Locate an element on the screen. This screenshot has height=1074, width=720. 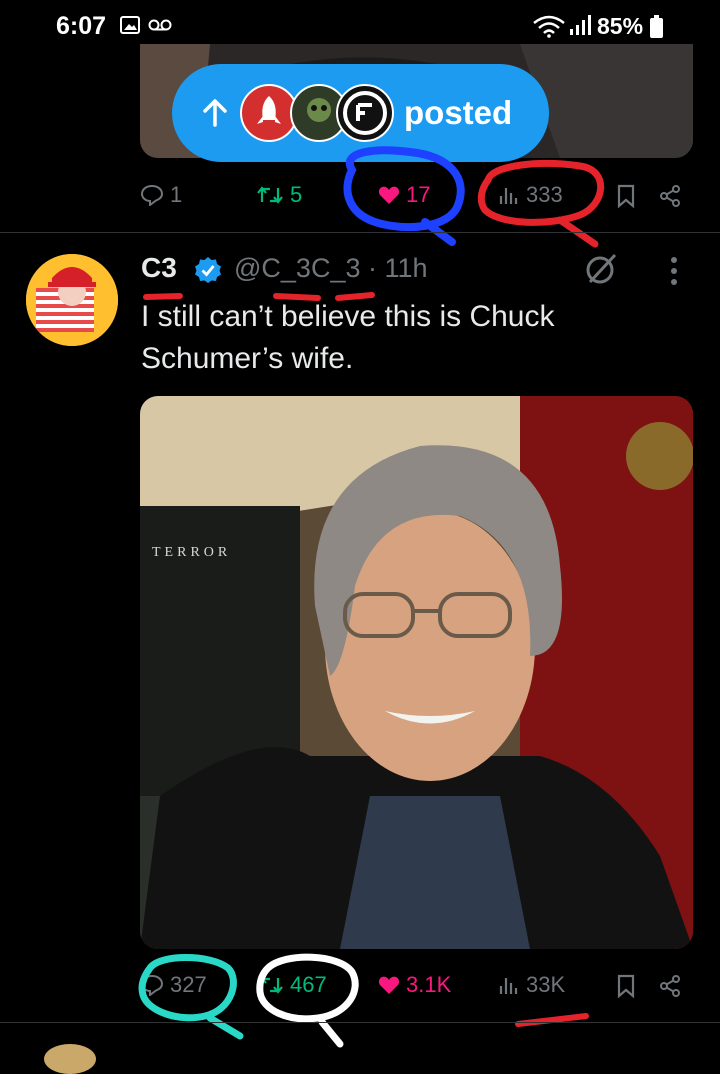
annotation-circle-likes is located at coordinates (404, 189).